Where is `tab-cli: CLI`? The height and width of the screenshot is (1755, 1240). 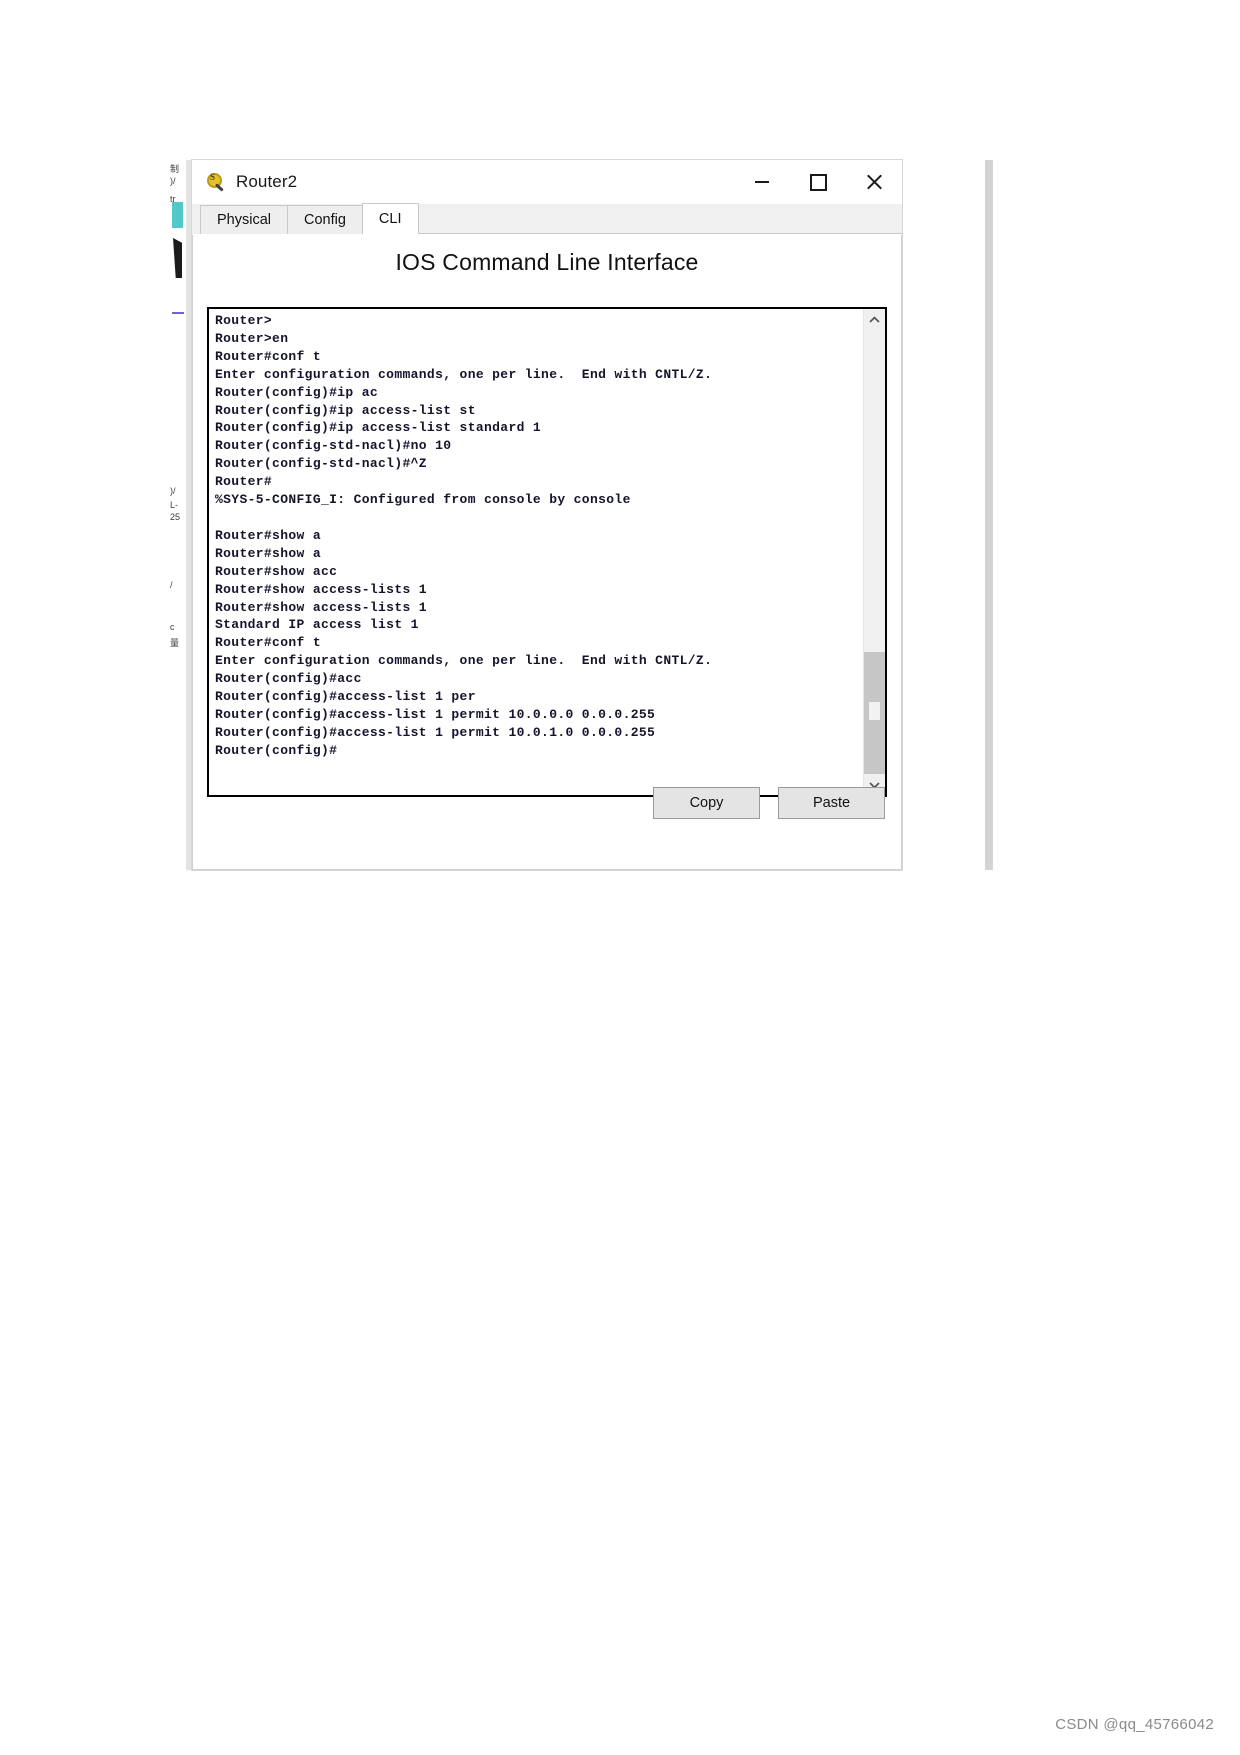 tab-cli: CLI is located at coordinates (390, 218).